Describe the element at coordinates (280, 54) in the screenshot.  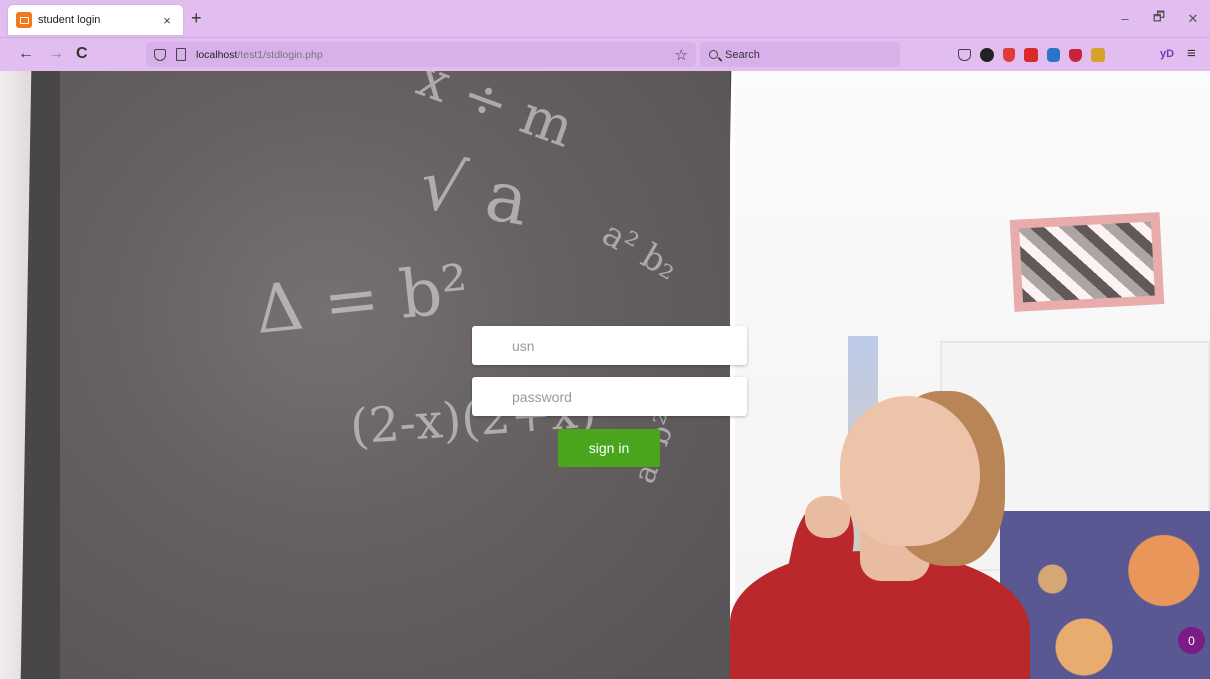
I see `url-path: /test1/stdlogin.php` at that location.